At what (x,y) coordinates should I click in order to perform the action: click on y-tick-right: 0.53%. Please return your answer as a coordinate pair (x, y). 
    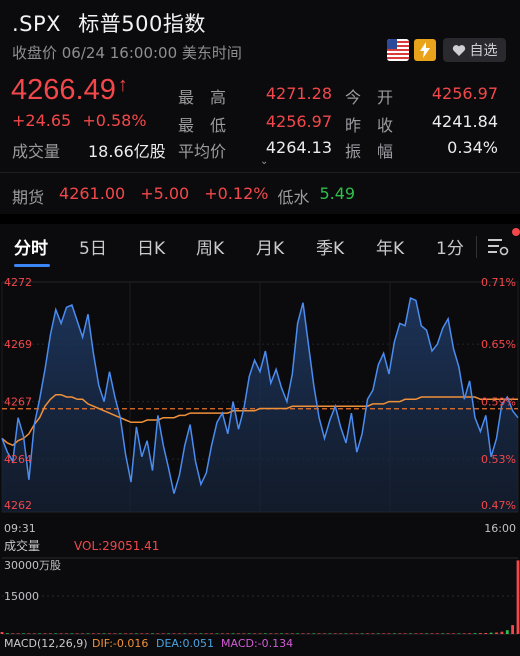
    Looking at the image, I should click on (498, 459).